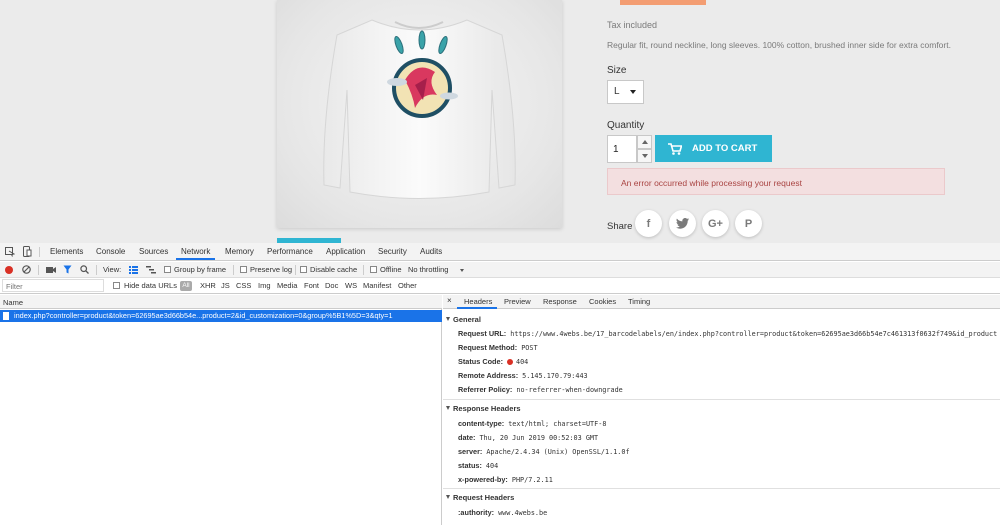 The image size is (1000, 525). What do you see at coordinates (26, 269) in the screenshot?
I see `clear-icon` at bounding box center [26, 269].